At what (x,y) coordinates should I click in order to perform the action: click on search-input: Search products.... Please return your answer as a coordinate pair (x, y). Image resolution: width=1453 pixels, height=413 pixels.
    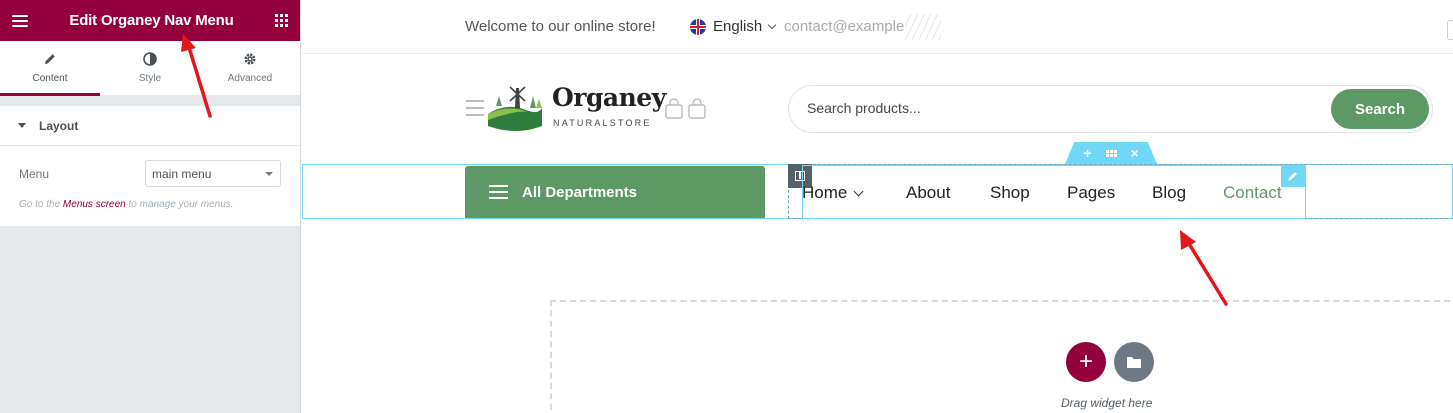
    Looking at the image, I should click on (864, 108).